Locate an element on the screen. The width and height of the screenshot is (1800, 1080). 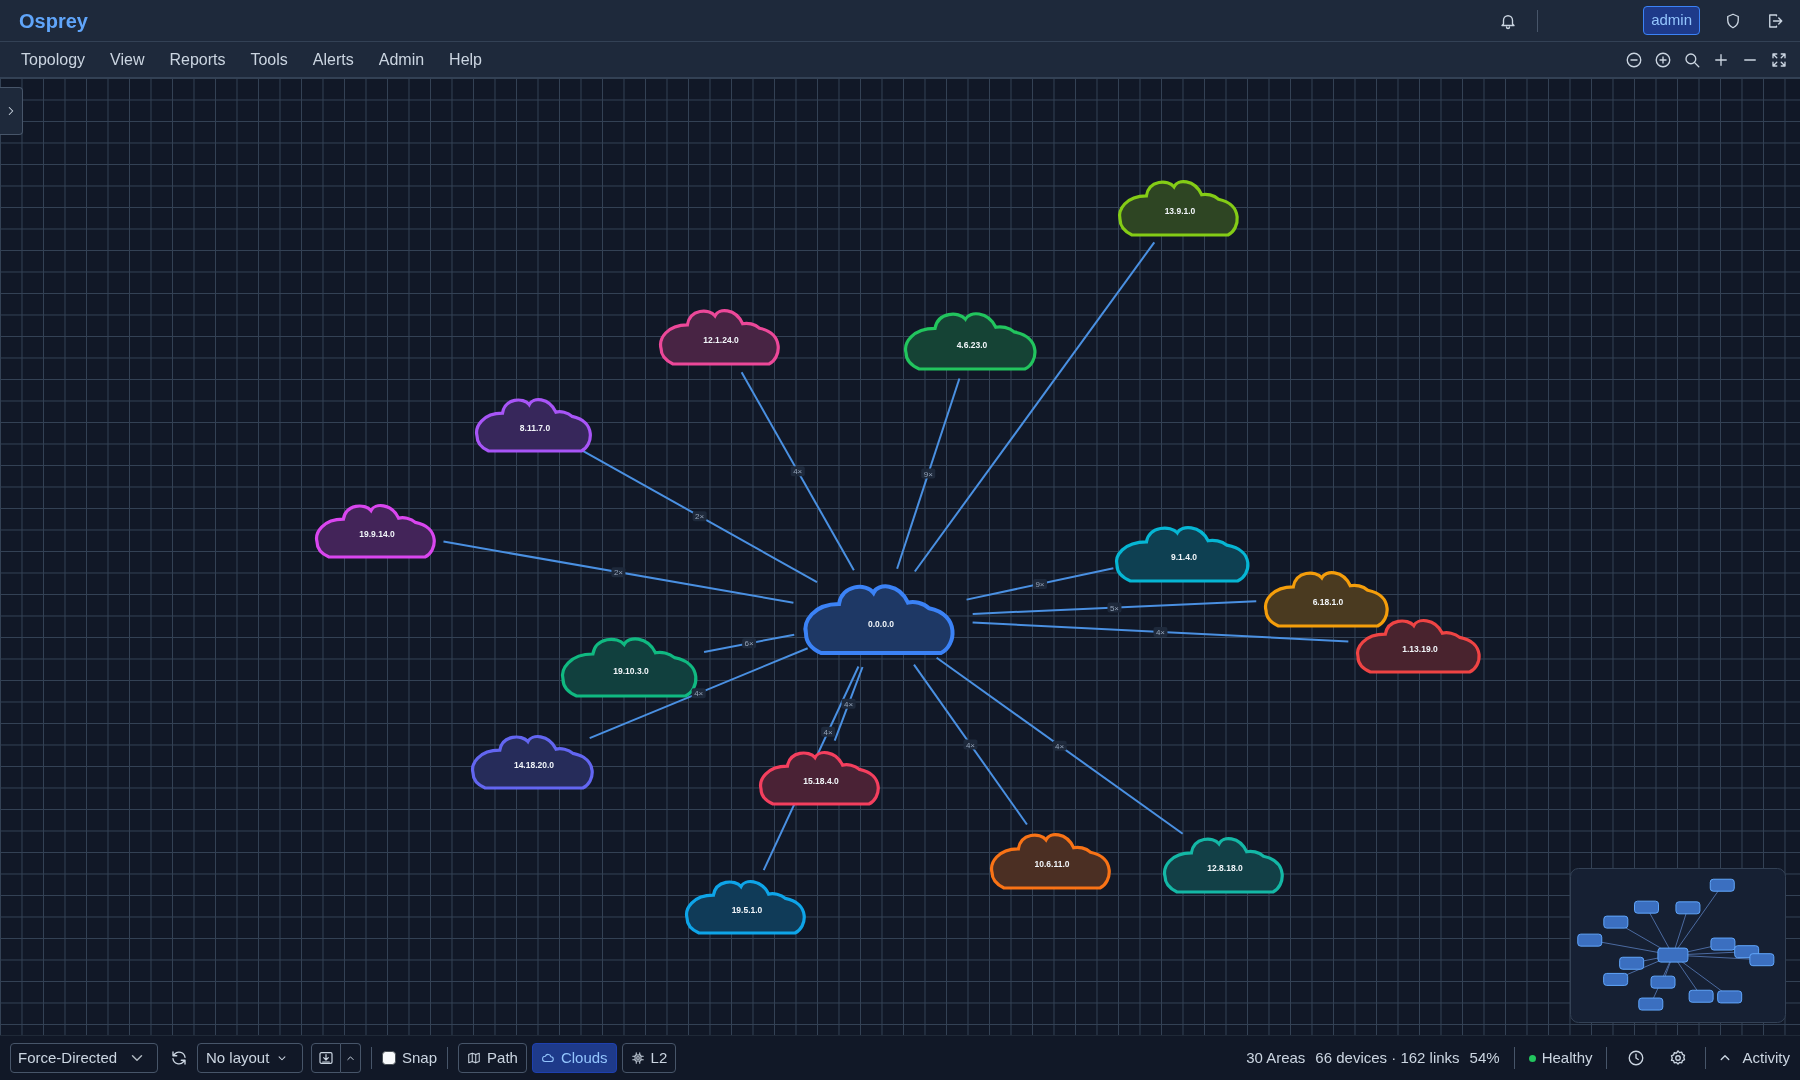
menu-item: Reports is located at coordinates (197, 59).